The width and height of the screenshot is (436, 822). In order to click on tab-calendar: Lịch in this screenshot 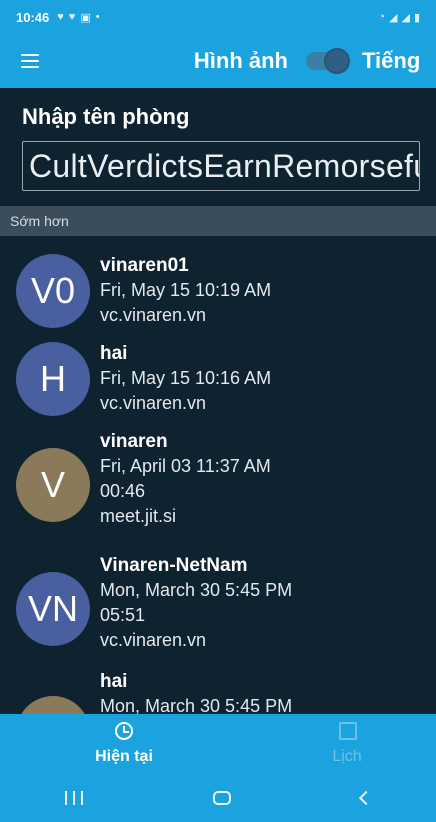, I will do `click(347, 744)`.